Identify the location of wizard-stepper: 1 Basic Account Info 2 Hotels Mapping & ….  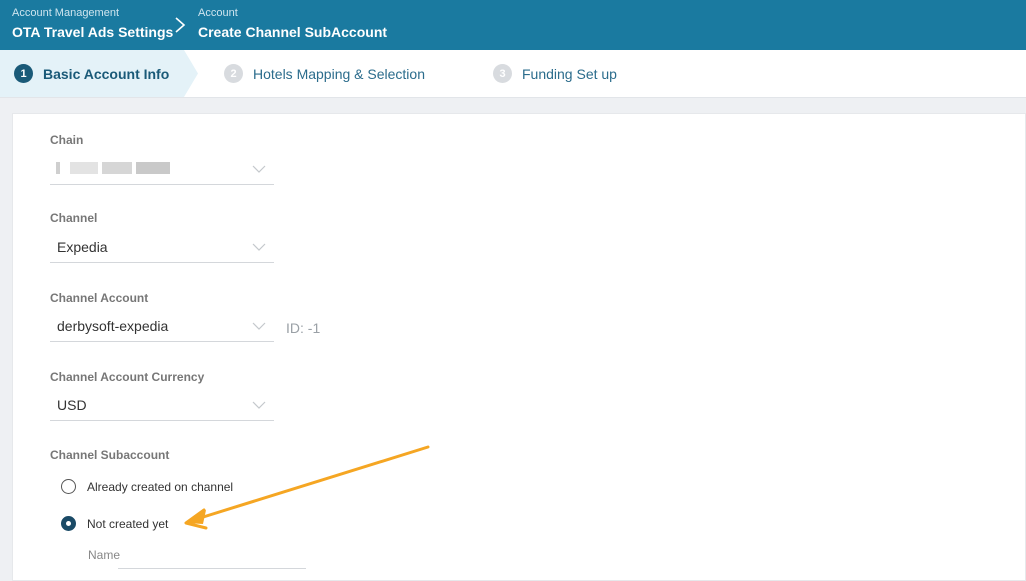
(513, 74).